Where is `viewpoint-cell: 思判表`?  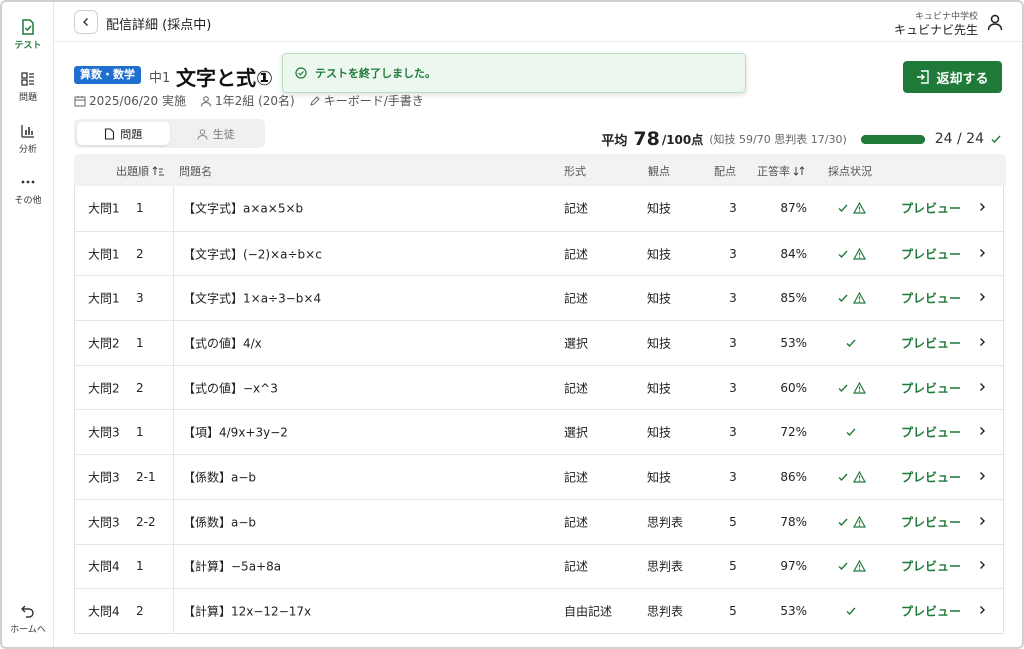 viewpoint-cell: 思判表 is located at coordinates (665, 611).